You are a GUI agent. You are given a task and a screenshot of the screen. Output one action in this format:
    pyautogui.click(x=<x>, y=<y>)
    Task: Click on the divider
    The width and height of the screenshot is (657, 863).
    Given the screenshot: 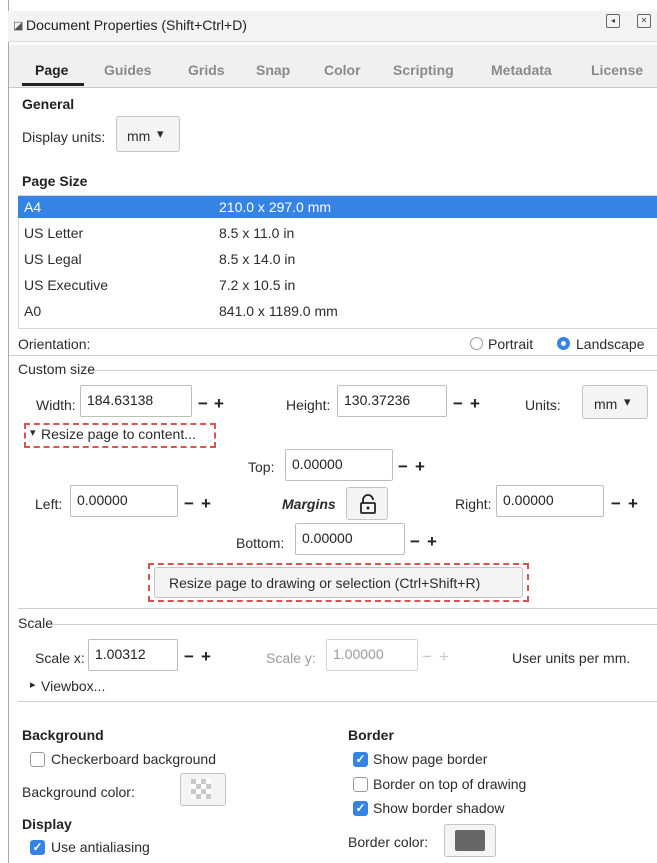 What is the action you would take?
    pyautogui.click(x=333, y=355)
    